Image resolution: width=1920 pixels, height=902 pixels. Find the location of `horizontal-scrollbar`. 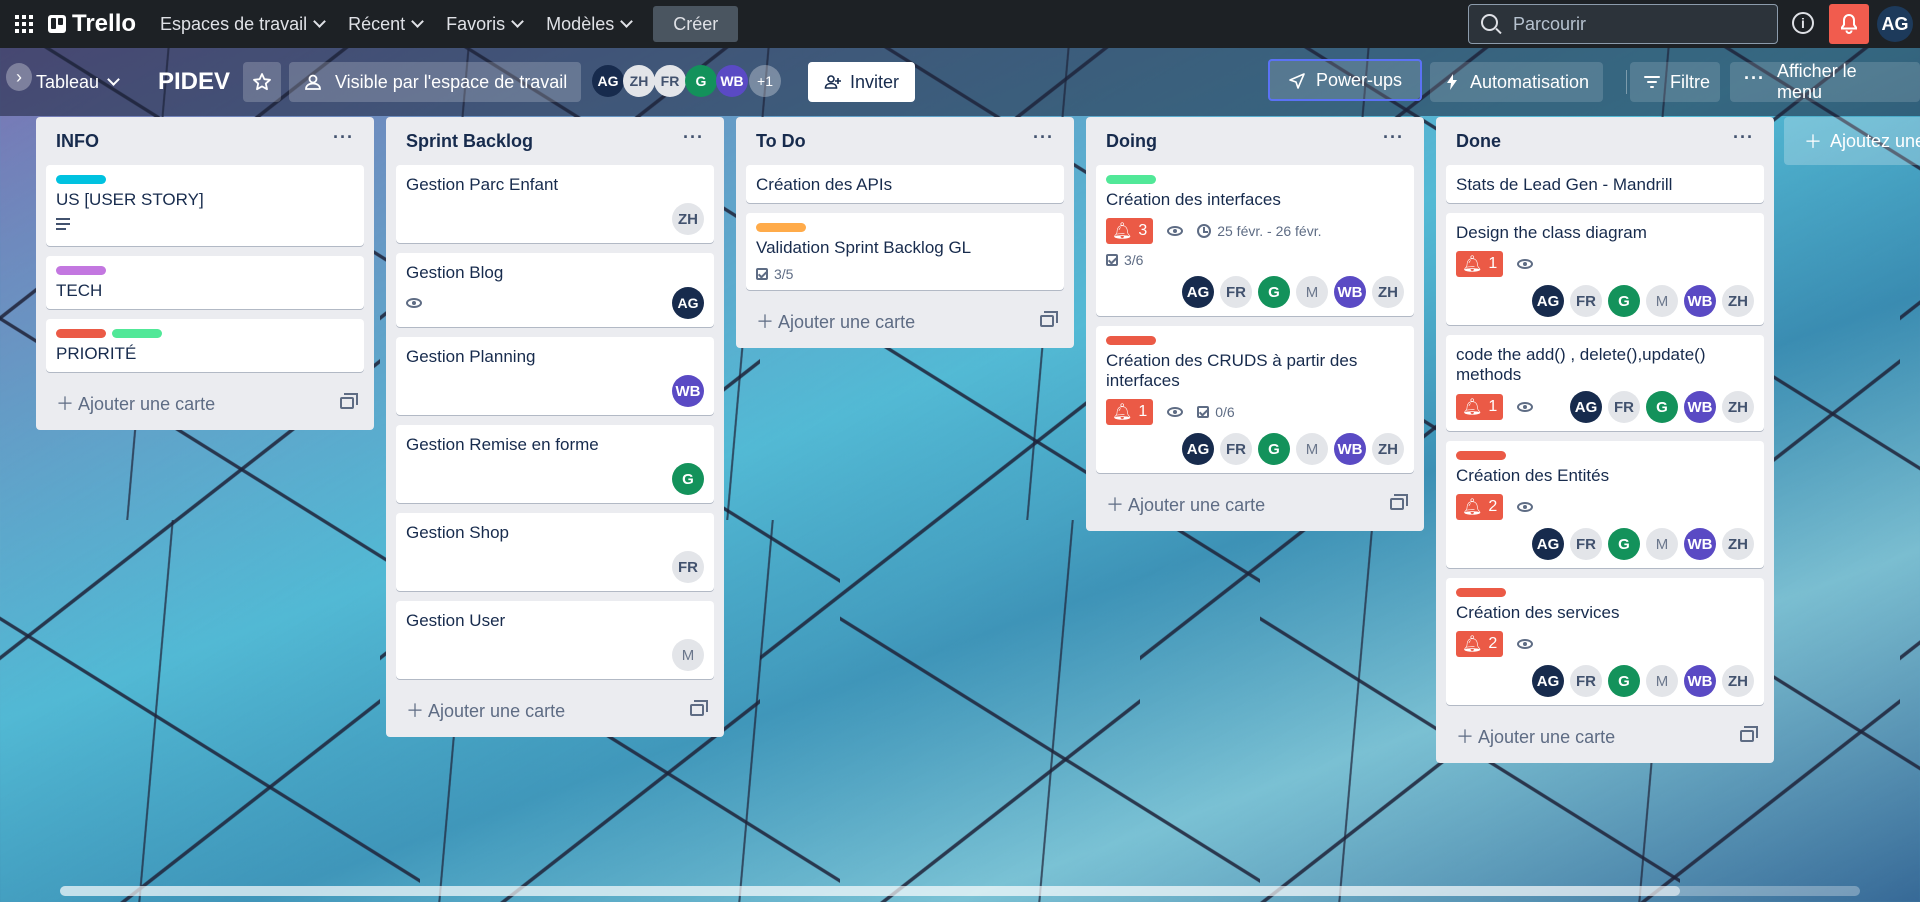

horizontal-scrollbar is located at coordinates (960, 891).